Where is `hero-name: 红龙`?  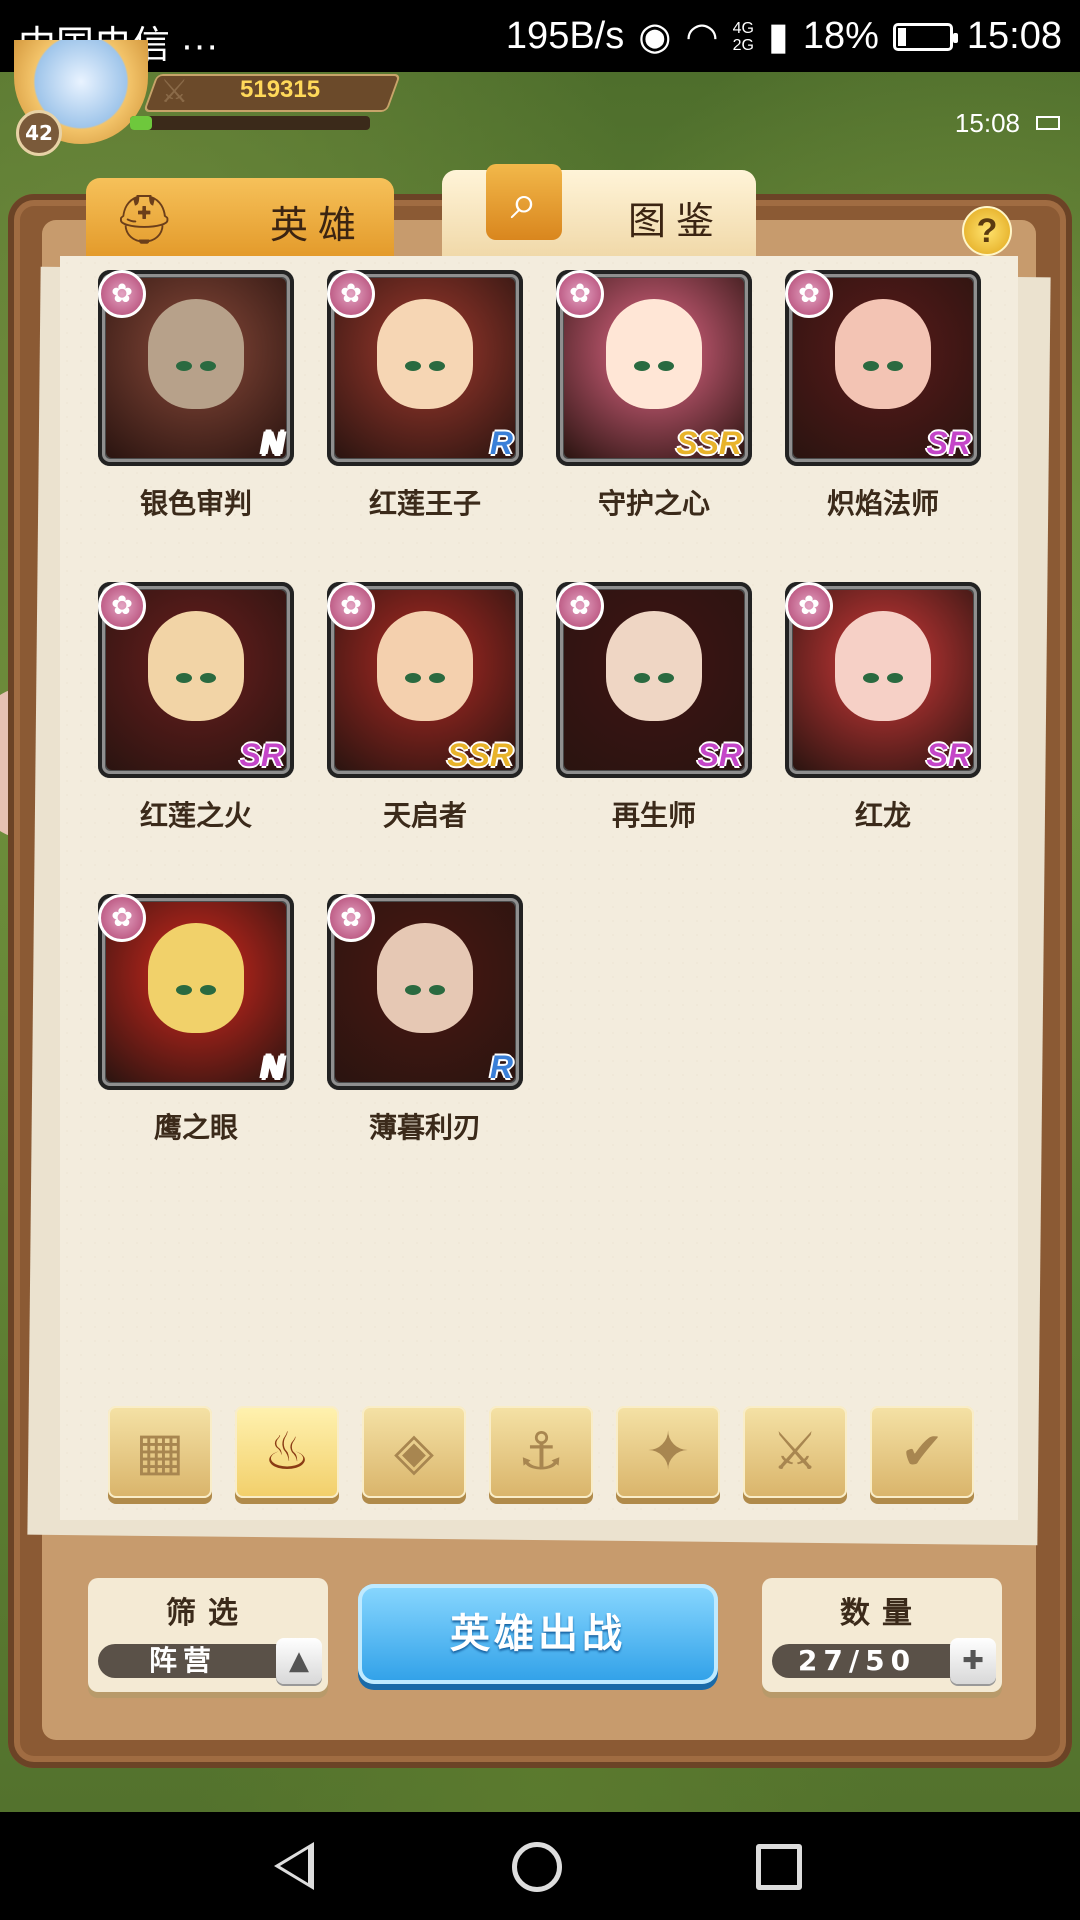 hero-name: 红龙 is located at coordinates (882, 815).